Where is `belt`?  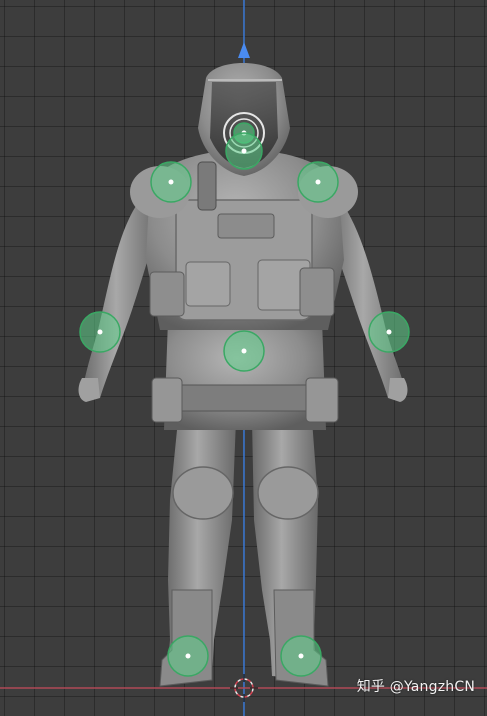
belt is located at coordinates (245, 398).